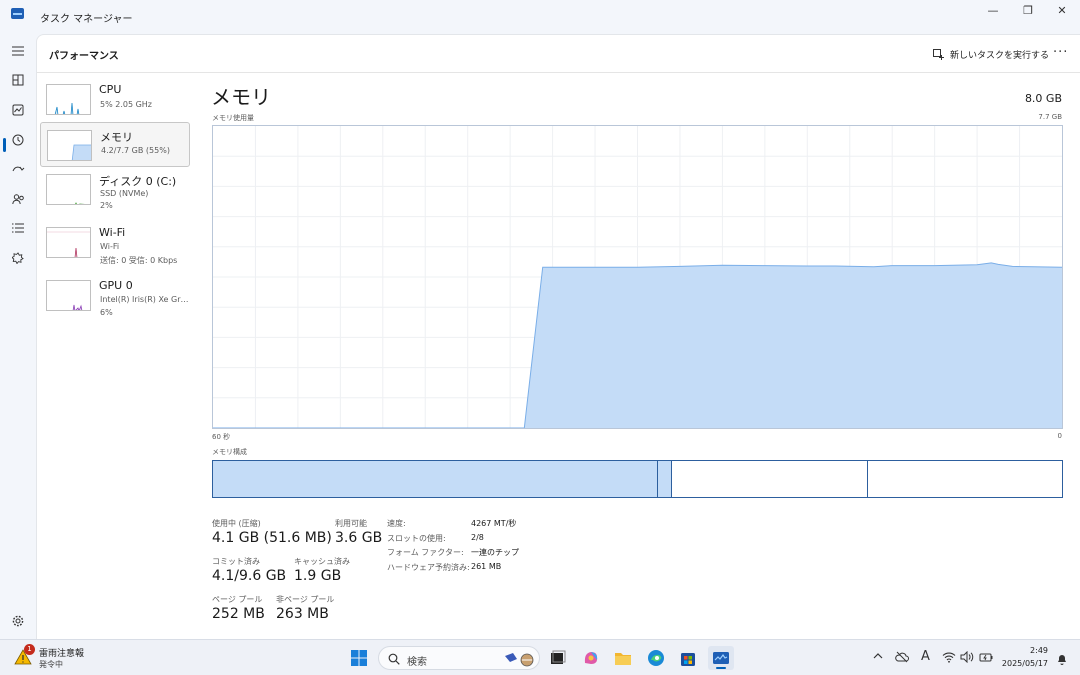 The image size is (1080, 675). Describe the element at coordinates (221, 437) in the screenshot. I see `x-axis-left-label: 60 秒` at that location.